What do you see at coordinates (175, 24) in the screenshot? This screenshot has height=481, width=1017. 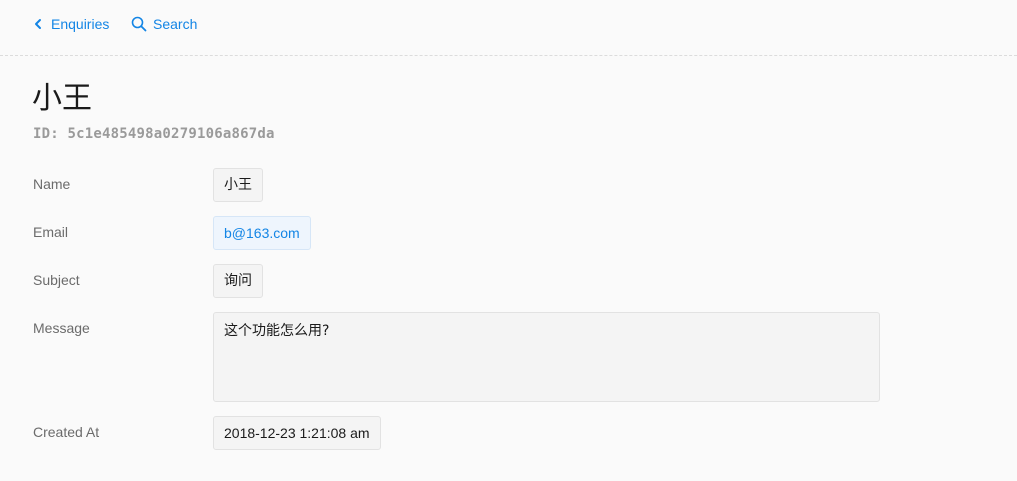 I see `search-link-label: Search` at bounding box center [175, 24].